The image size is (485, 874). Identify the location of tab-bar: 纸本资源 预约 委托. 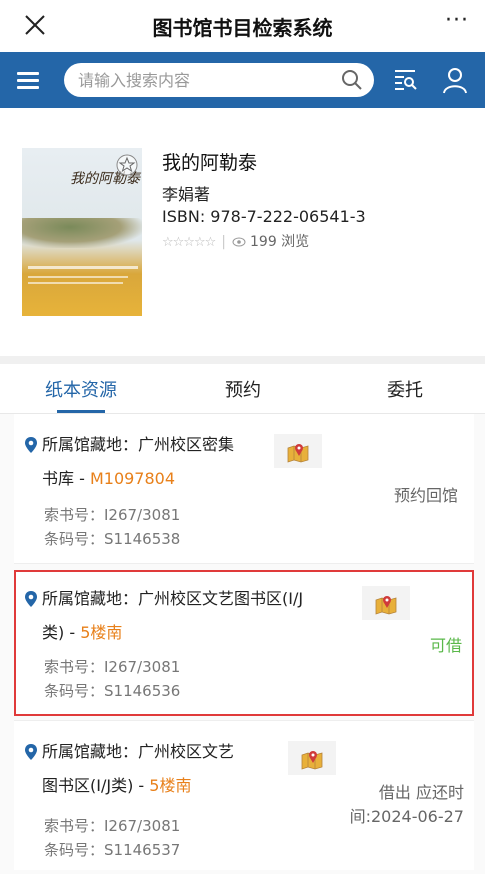
(242, 389).